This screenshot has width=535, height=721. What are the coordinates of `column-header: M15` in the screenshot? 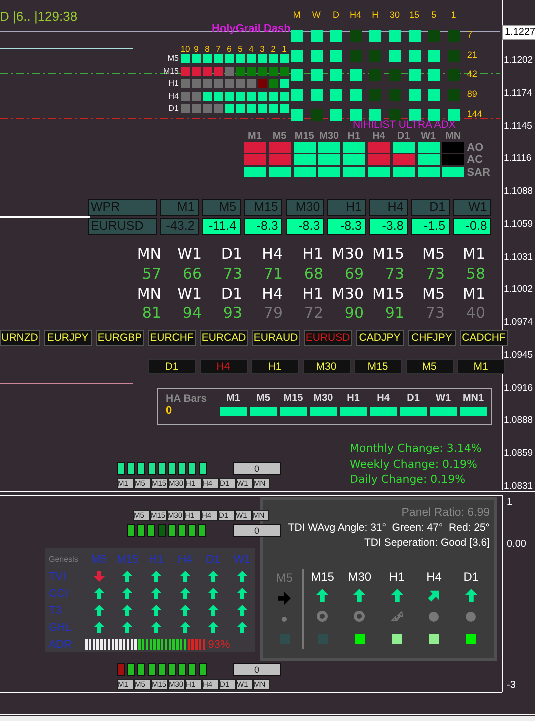 It's located at (322, 577).